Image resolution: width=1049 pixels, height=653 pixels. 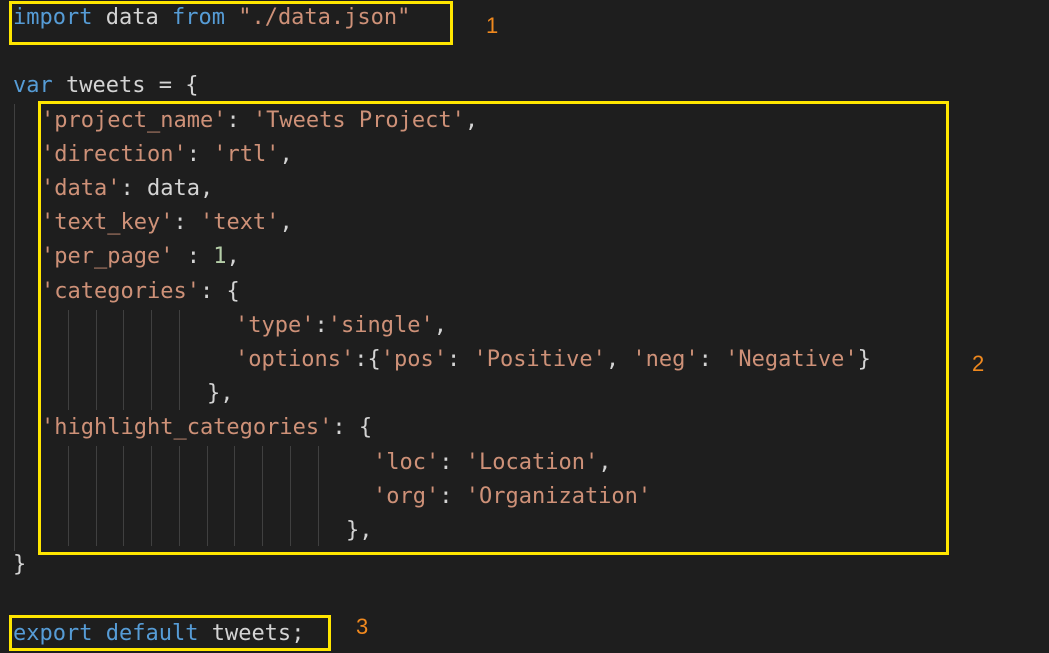 I want to click on code-line-close-brace: }, so click(x=19, y=565).